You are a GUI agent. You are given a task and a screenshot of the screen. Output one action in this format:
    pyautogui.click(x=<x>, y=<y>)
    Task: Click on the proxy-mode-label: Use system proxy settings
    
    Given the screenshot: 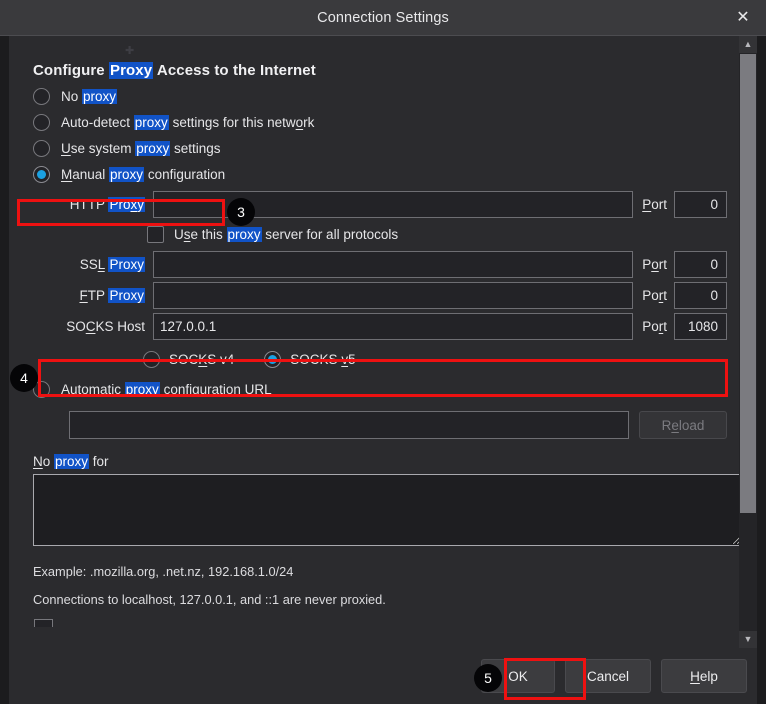 What is the action you would take?
    pyautogui.click(x=141, y=148)
    